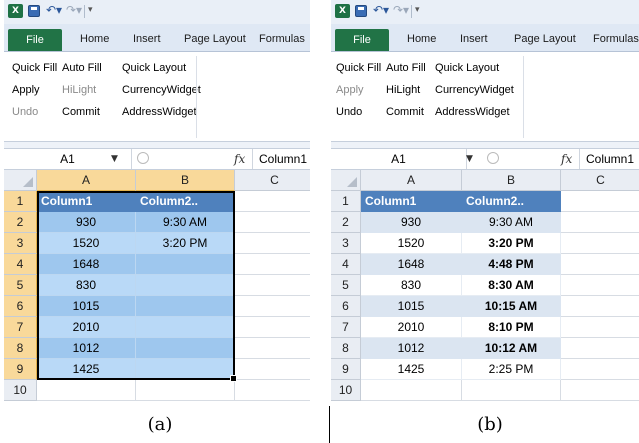  I want to click on tab-insert: Insert, so click(147, 39).